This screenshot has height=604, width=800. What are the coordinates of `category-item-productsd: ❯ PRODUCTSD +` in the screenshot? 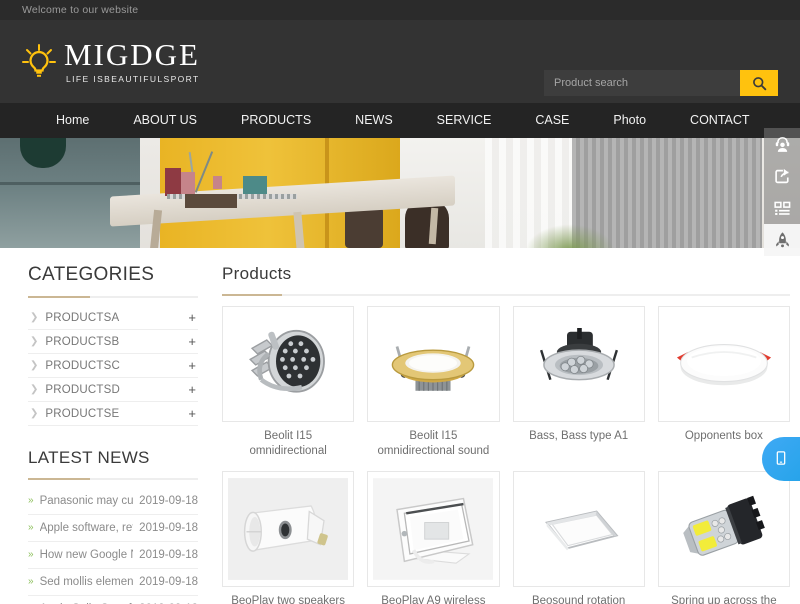 It's located at (113, 390).